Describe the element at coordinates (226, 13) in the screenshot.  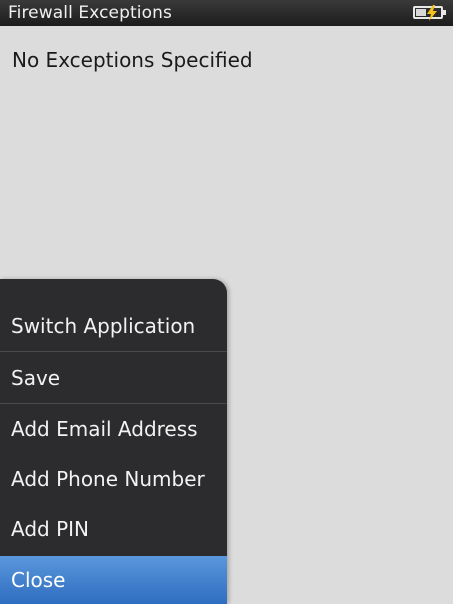
I see `title-bar: Firewall Exceptions` at that location.